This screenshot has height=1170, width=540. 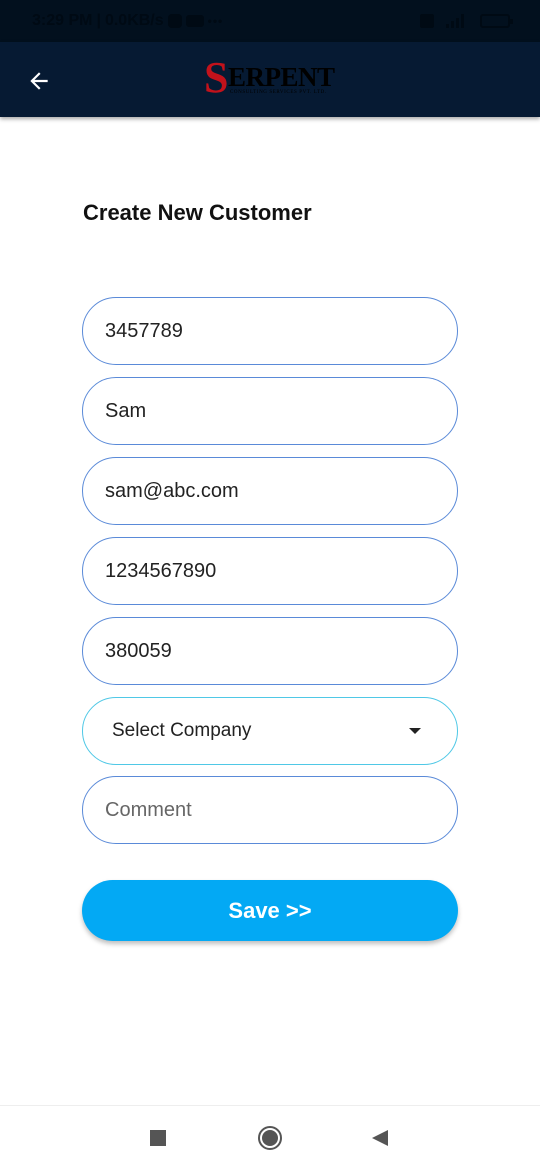 I want to click on email-field, so click(x=270, y=491).